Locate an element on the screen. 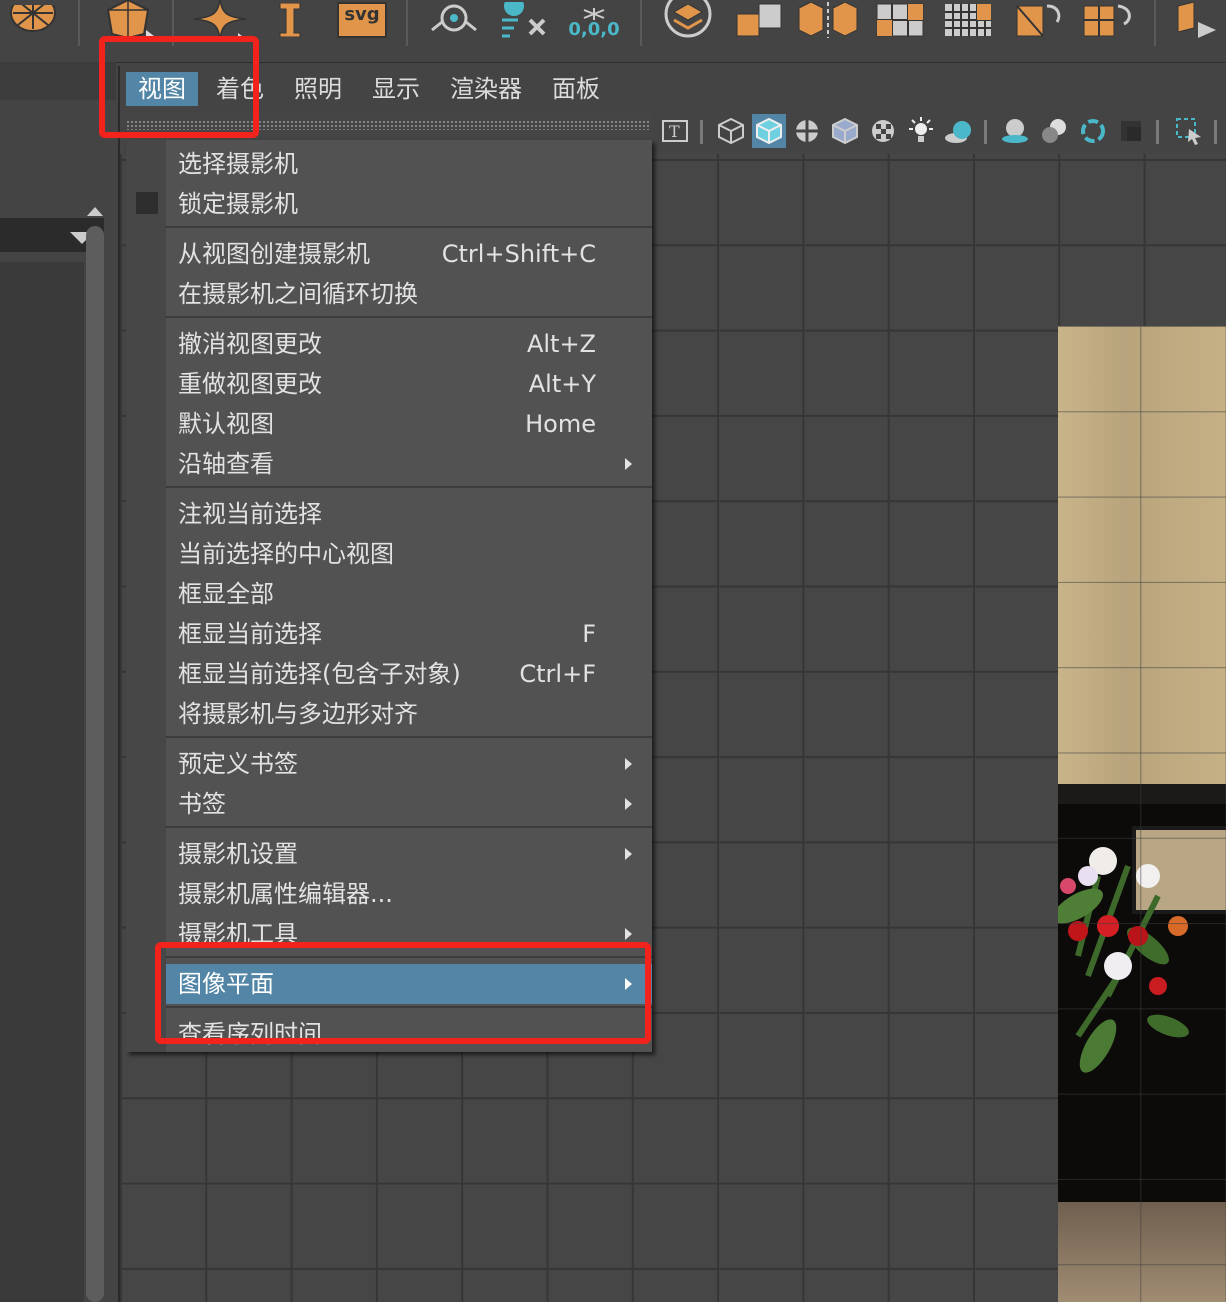 This screenshot has height=1302, width=1226. textured-cube-icon is located at coordinates (845, 131).